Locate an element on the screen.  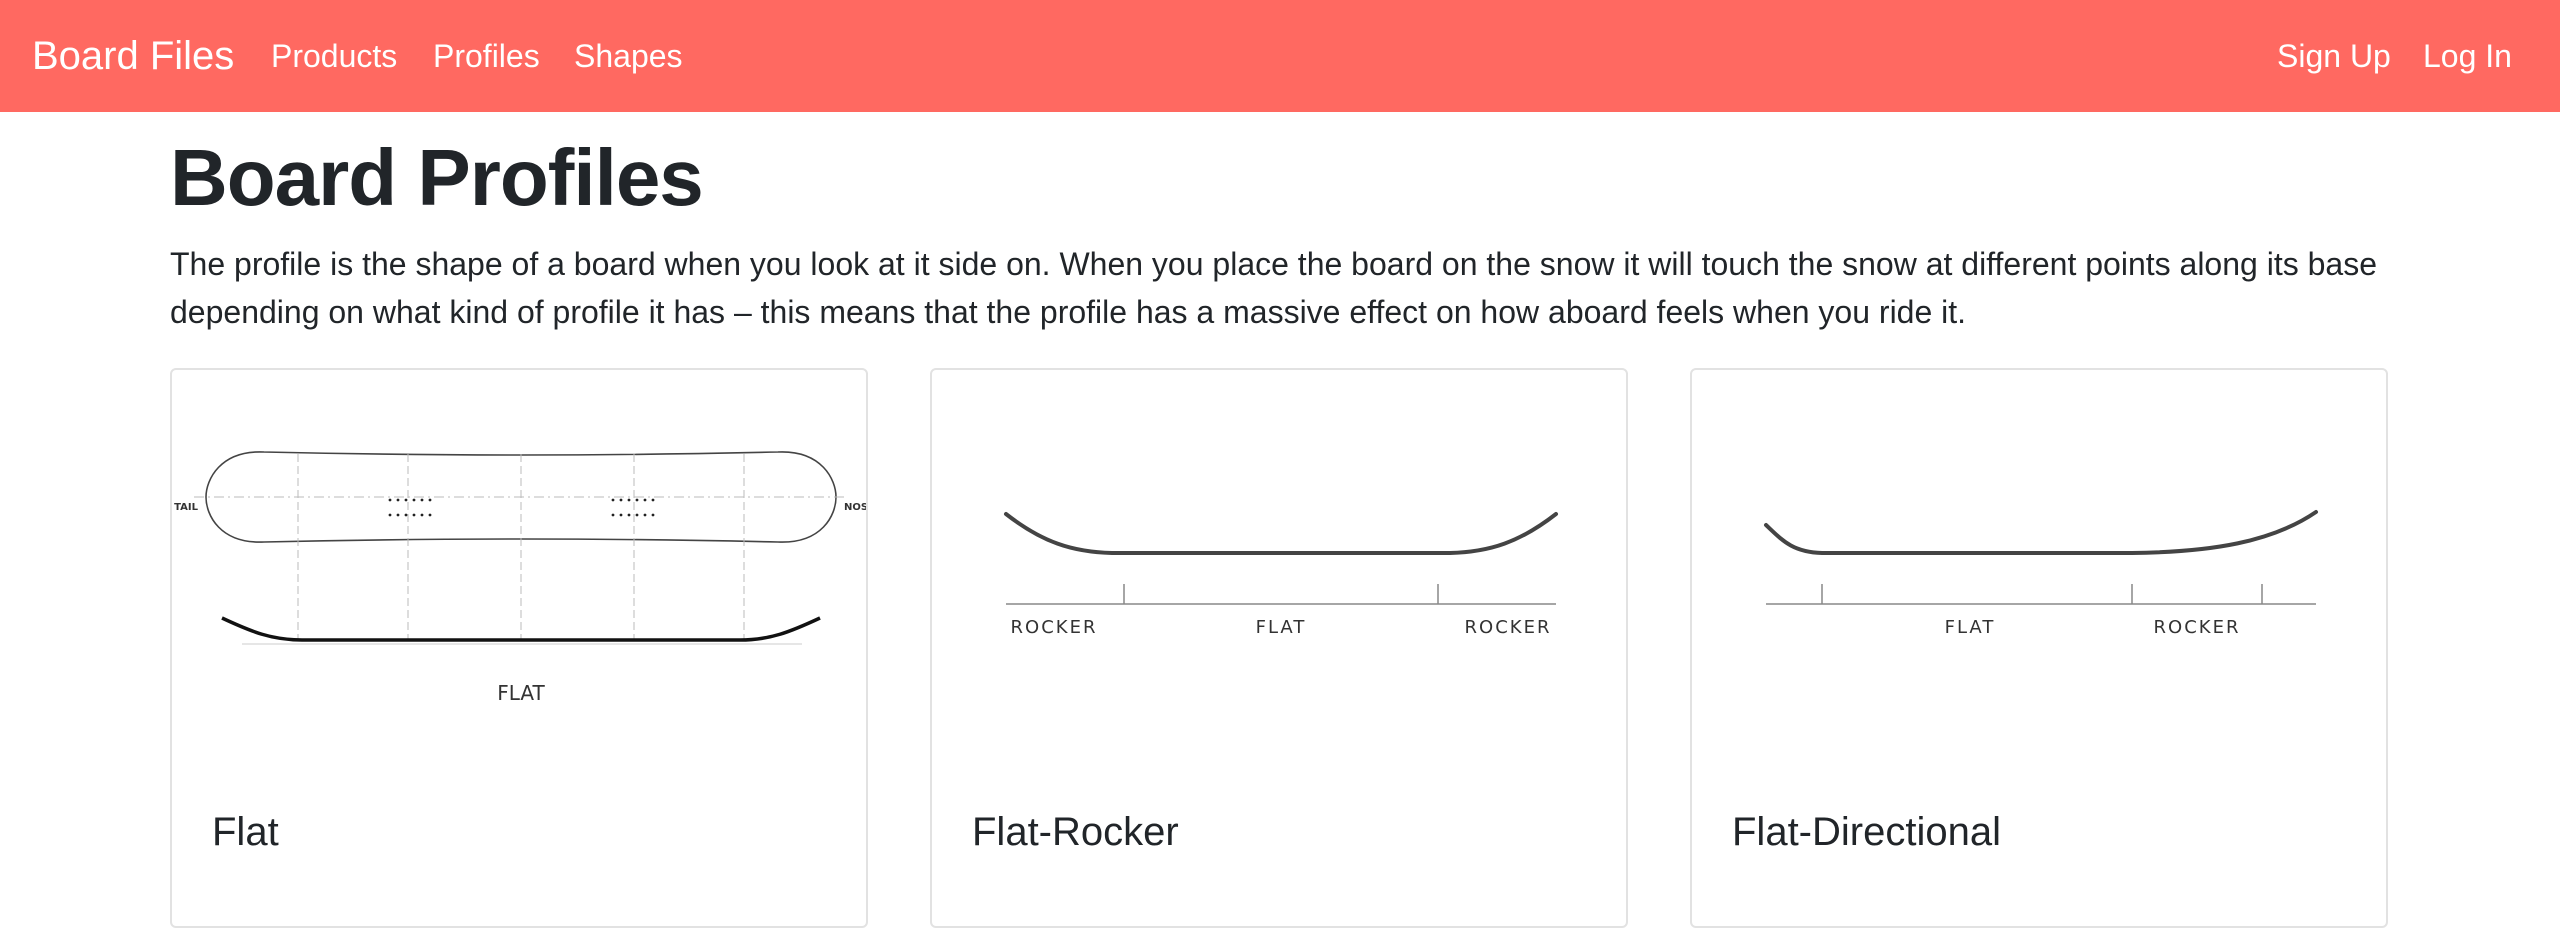
nose-label: NOSE is located at coordinates (856, 507).